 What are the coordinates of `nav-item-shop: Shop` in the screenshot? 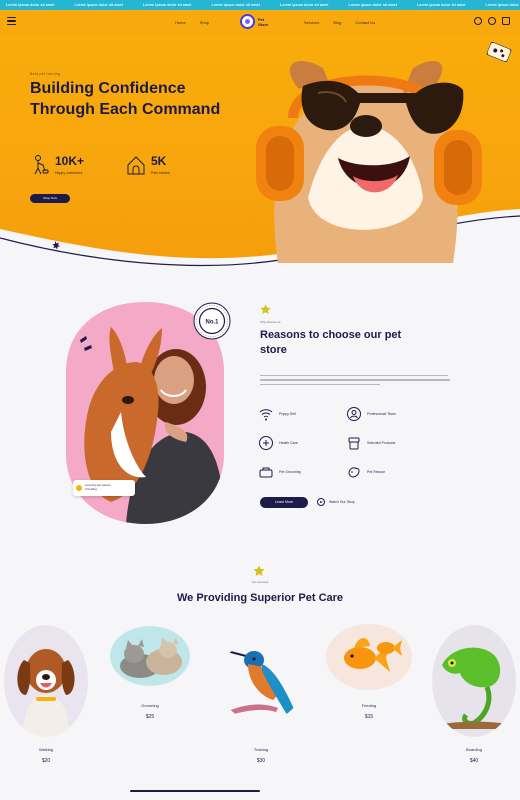 It's located at (204, 22).